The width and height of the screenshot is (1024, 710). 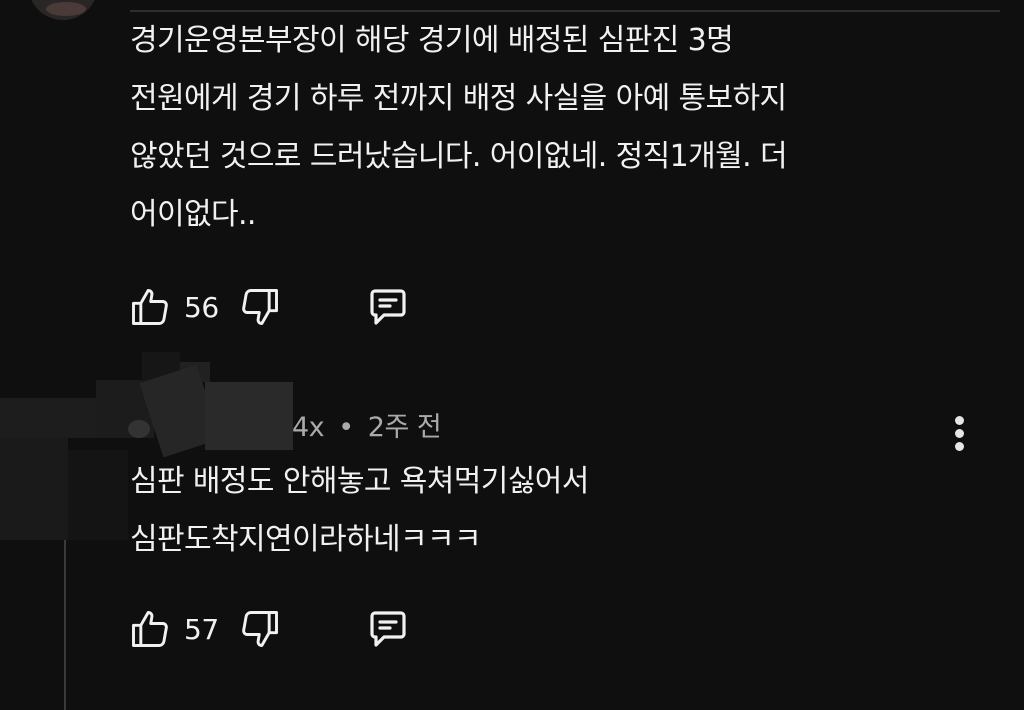 I want to click on comment-text-line: 심판도착지연이라하네ㅋㅋㅋ, so click(x=306, y=539).